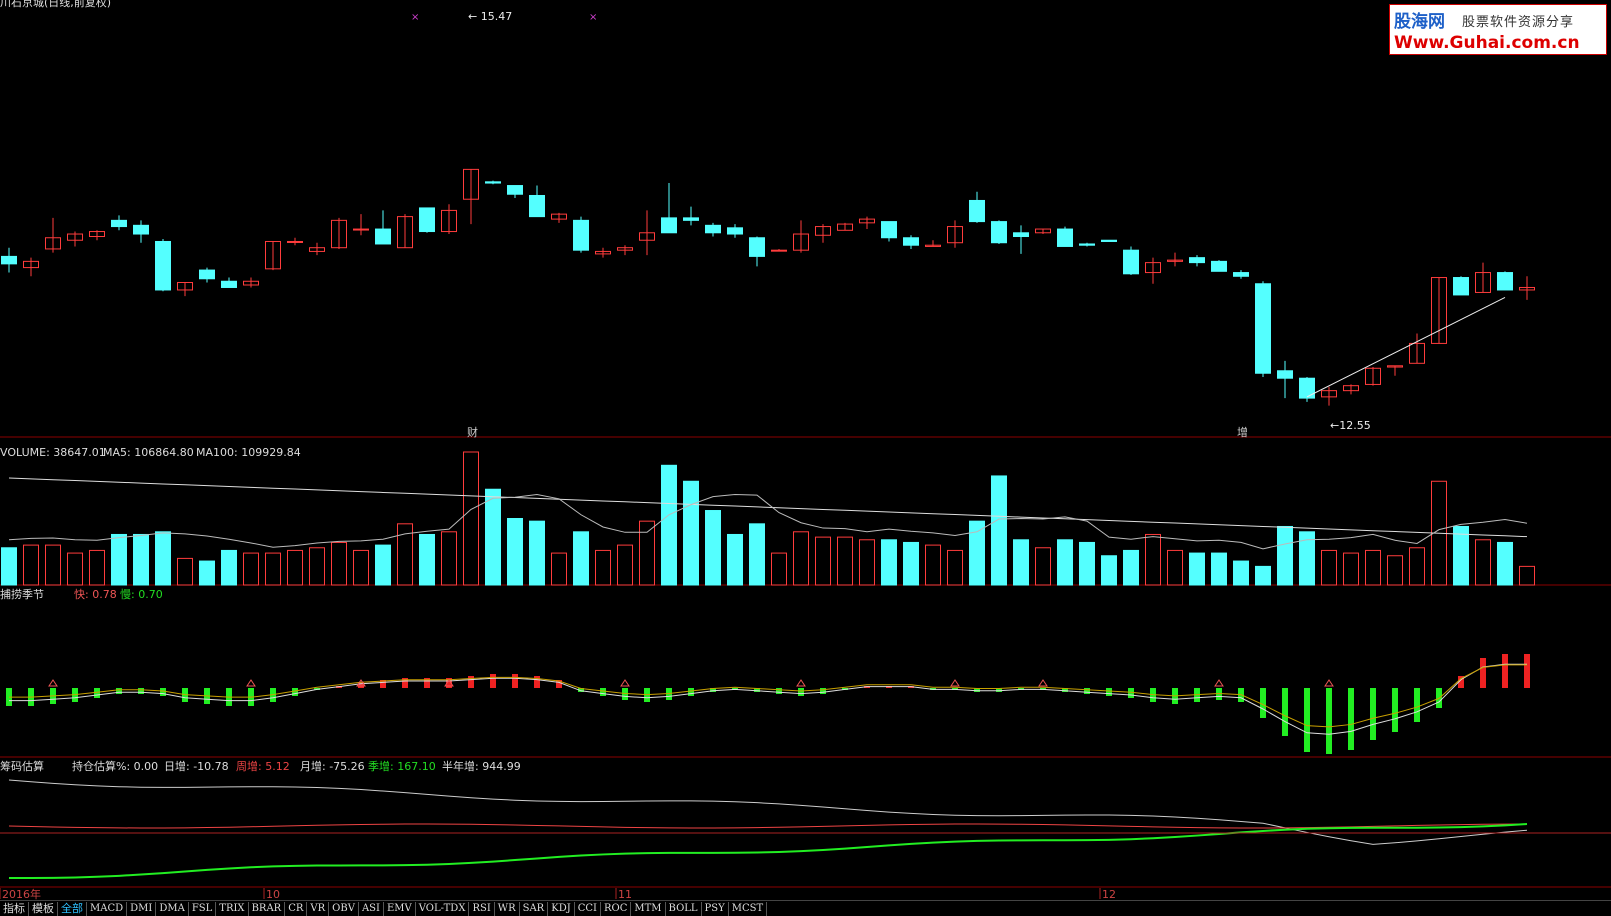 The height and width of the screenshot is (916, 1611). I want to click on logo-slogan: 股票软件资源分享, so click(1518, 22).